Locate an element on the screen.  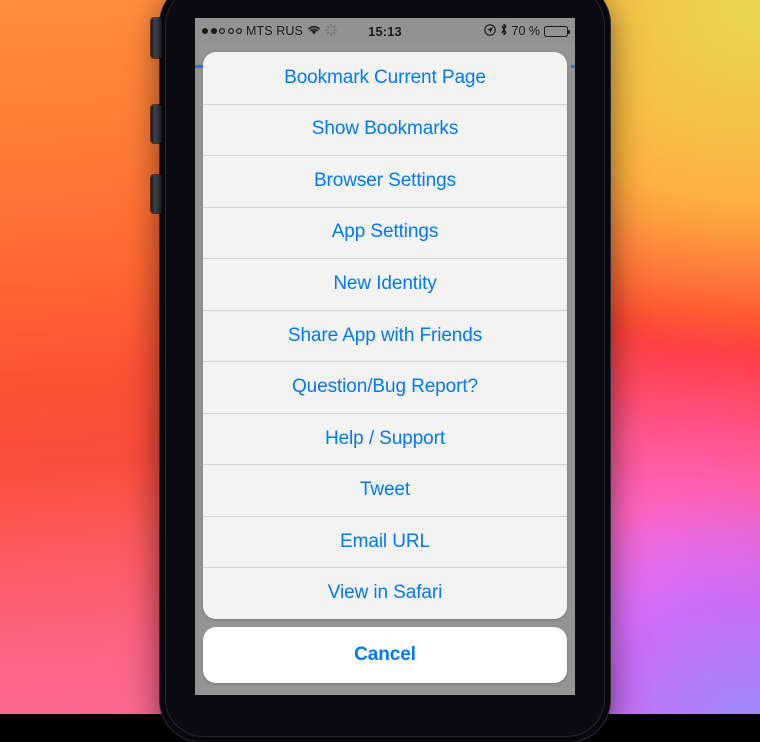
action-item-browser-settings: Browser Settings is located at coordinates (385, 181).